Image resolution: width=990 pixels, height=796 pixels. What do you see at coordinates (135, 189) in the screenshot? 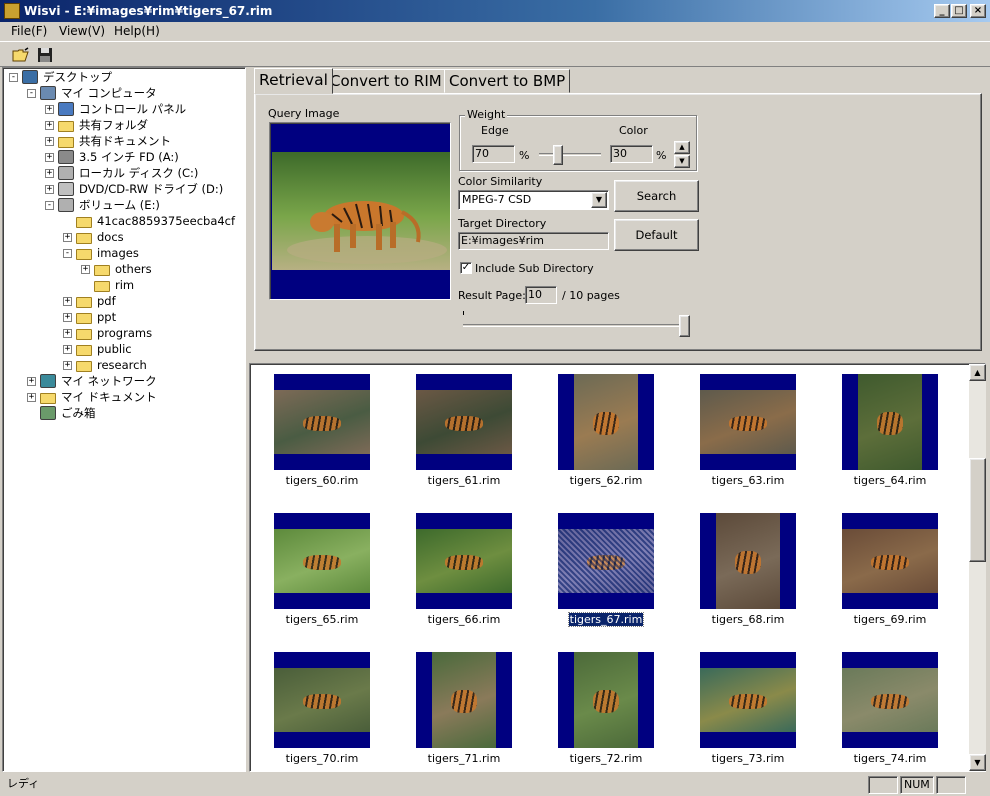
I see `tree-item: + DVD/CD-RW ドライブ (D:)` at bounding box center [135, 189].